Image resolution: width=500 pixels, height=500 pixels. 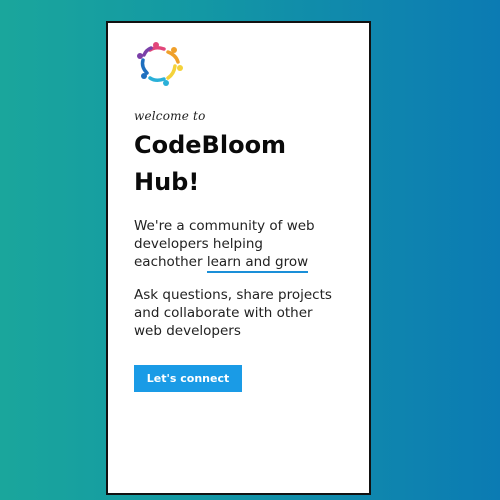 What do you see at coordinates (257, 263) in the screenshot?
I see `learn-and-grow-highlight: learn and grow` at bounding box center [257, 263].